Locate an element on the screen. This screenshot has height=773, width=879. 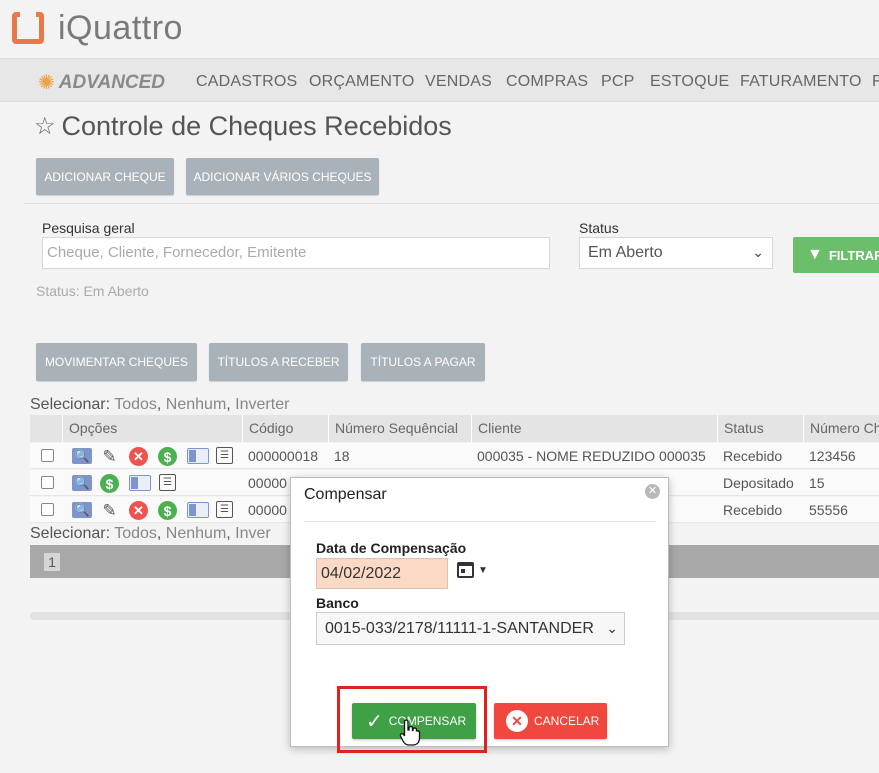
cancel-button: ✕ CANCELAR is located at coordinates (550, 721).